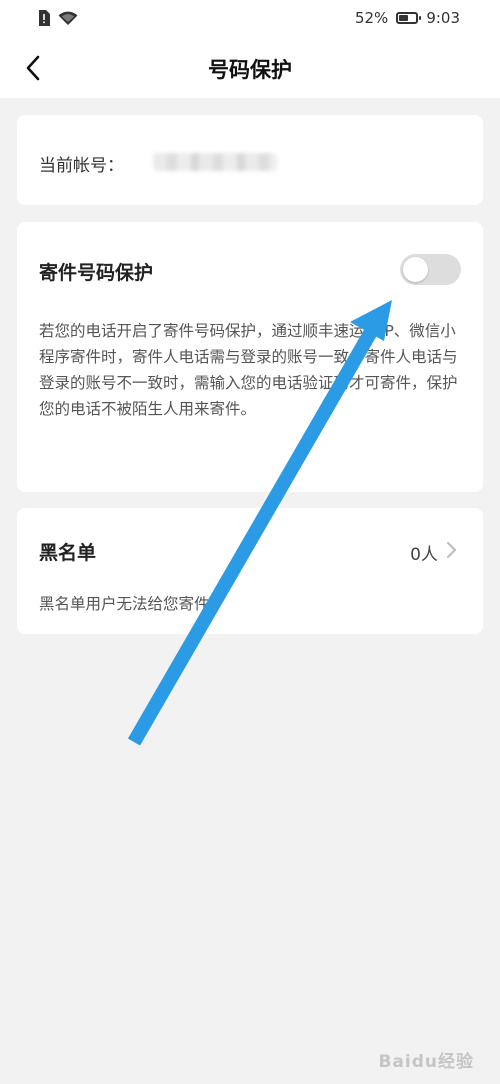 The width and height of the screenshot is (500, 1084). What do you see at coordinates (424, 555) in the screenshot?
I see `blacklist-count: 0人` at bounding box center [424, 555].